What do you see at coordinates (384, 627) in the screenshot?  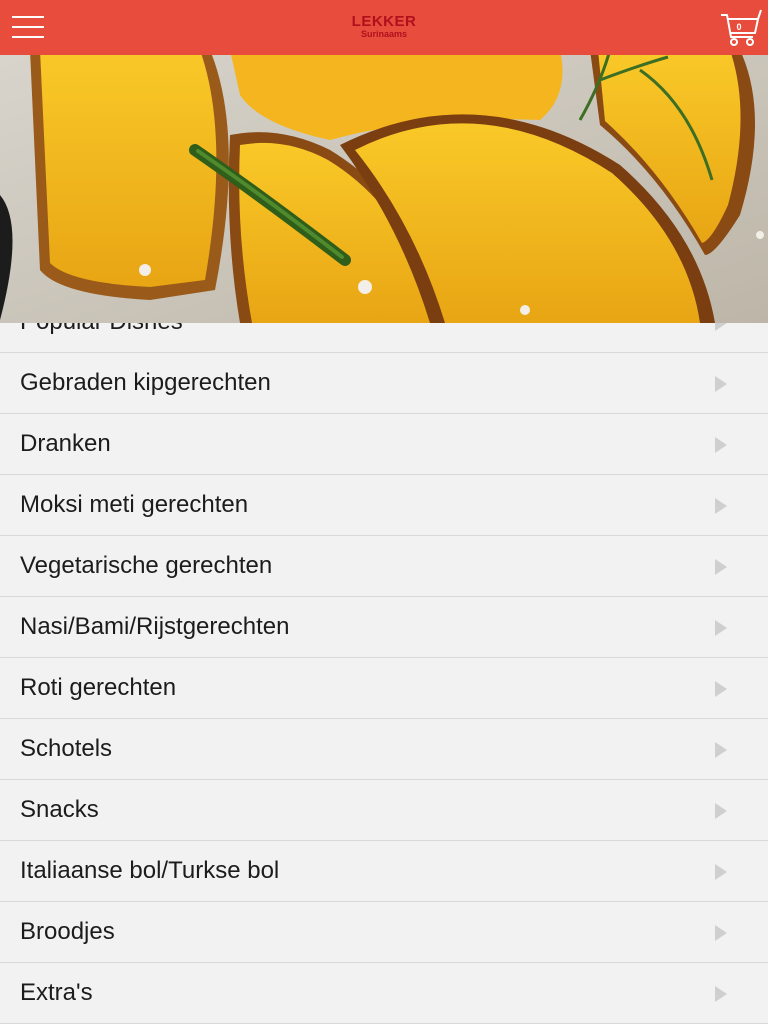 I see `list-item: Nasi/Bami/Rijstgerechten` at bounding box center [384, 627].